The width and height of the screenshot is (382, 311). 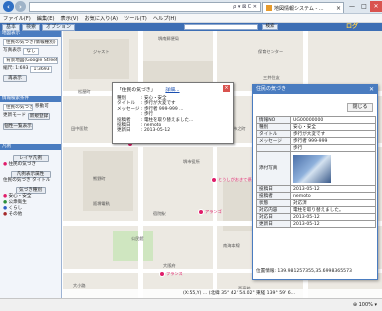 I want to click on table-value: 歩行者 999-999, so click(x=333, y=141).